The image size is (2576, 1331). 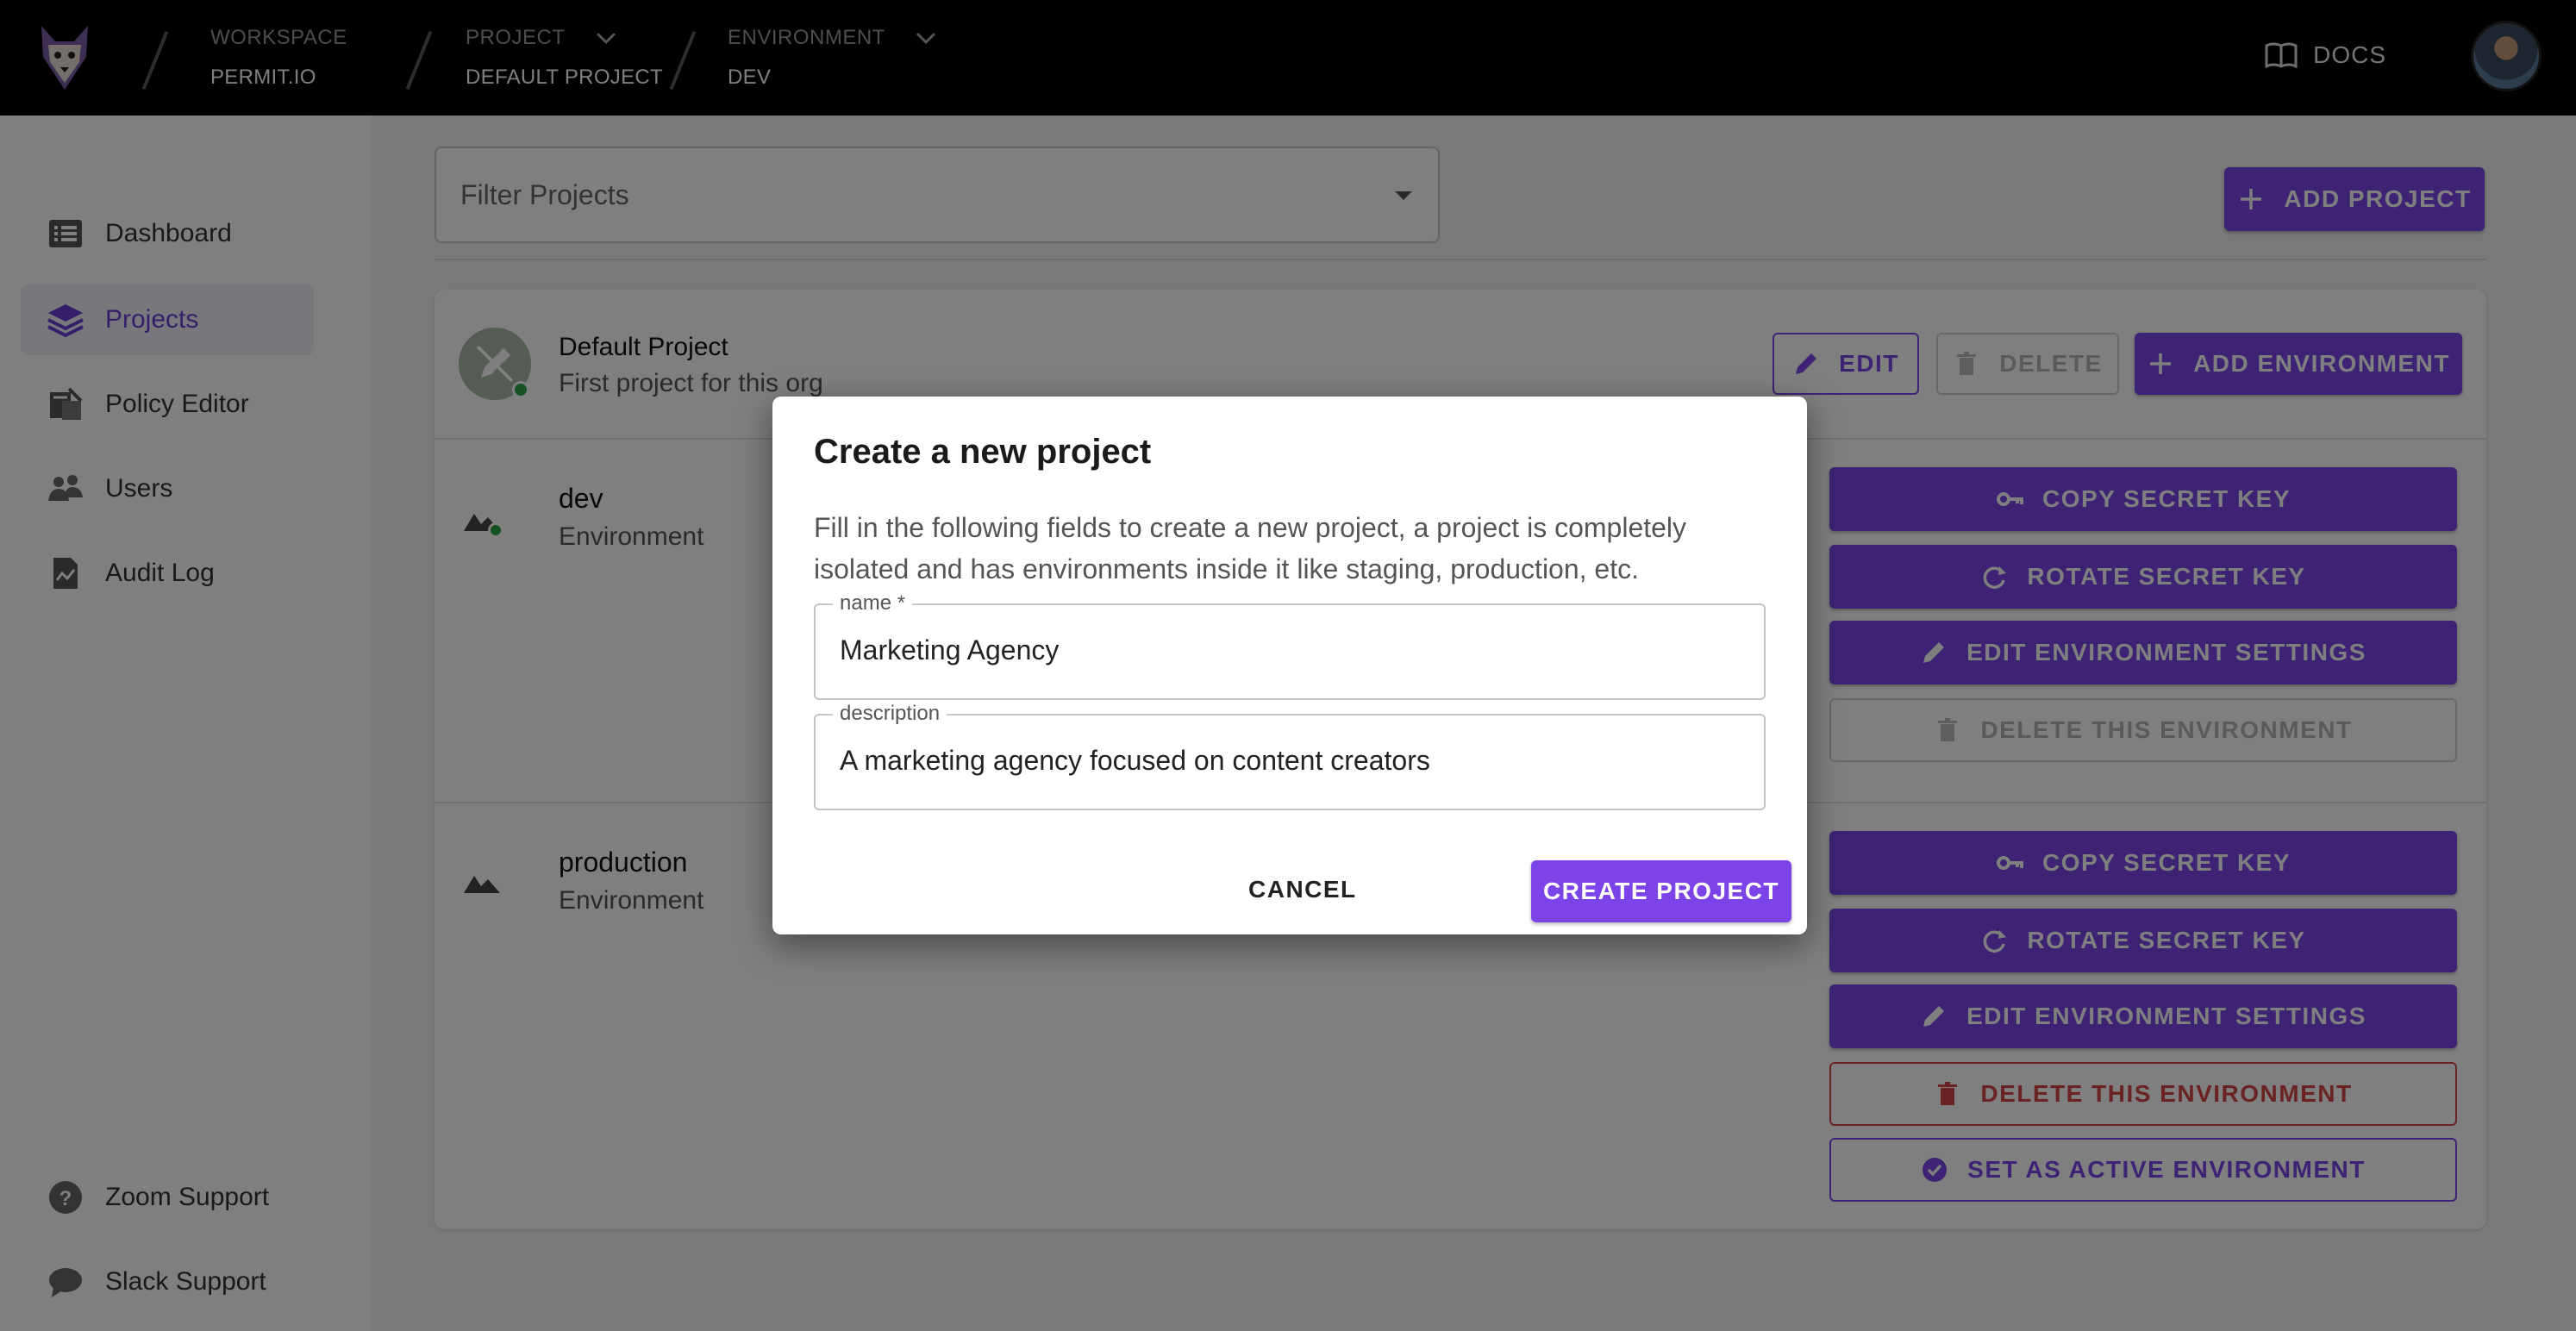 I want to click on name-field: name * Marketing Agency, so click(x=1290, y=645).